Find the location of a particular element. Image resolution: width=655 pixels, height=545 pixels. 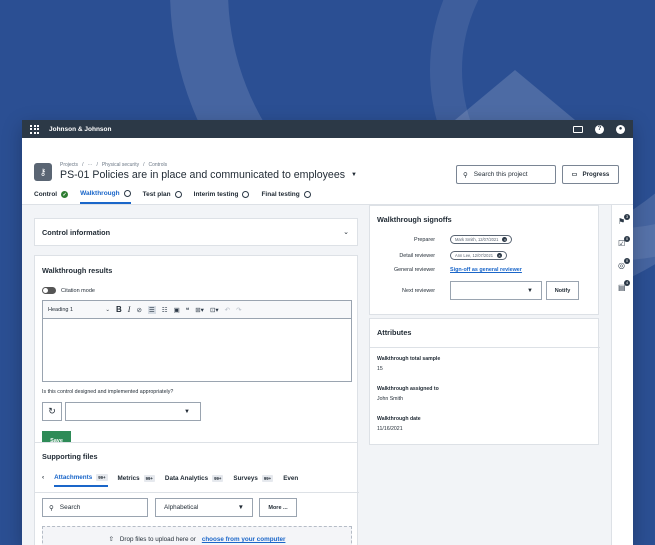

comments-icon: ▤ 4 is located at coordinates (624, 286).